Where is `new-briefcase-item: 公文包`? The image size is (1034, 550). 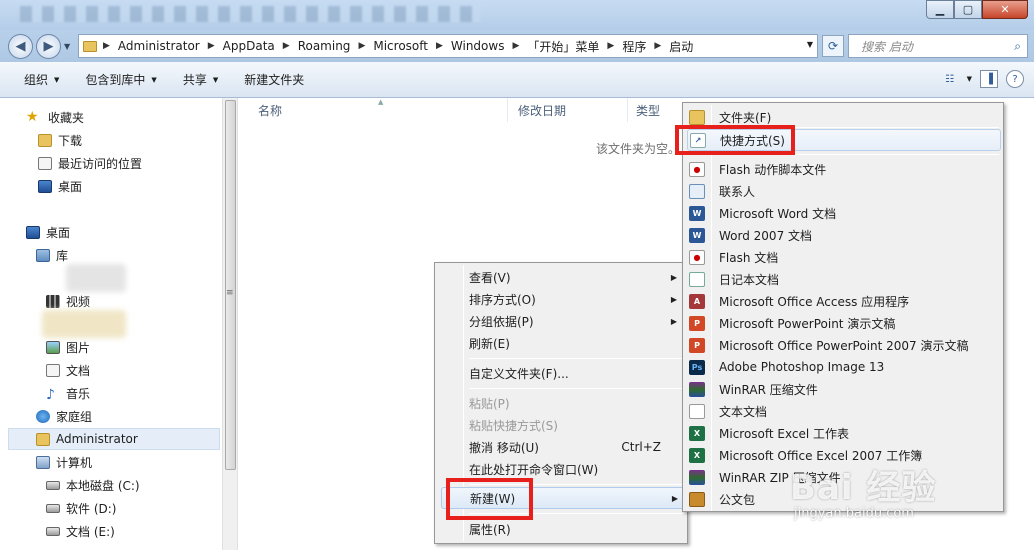
new-briefcase-item: 公文包 is located at coordinates (844, 499).